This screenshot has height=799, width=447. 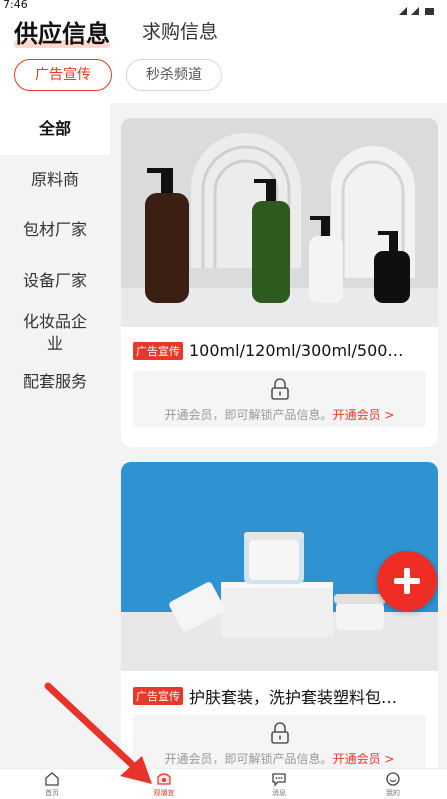 What do you see at coordinates (55, 230) in the screenshot?
I see `sidebar-item-packaging: 包材厂家` at bounding box center [55, 230].